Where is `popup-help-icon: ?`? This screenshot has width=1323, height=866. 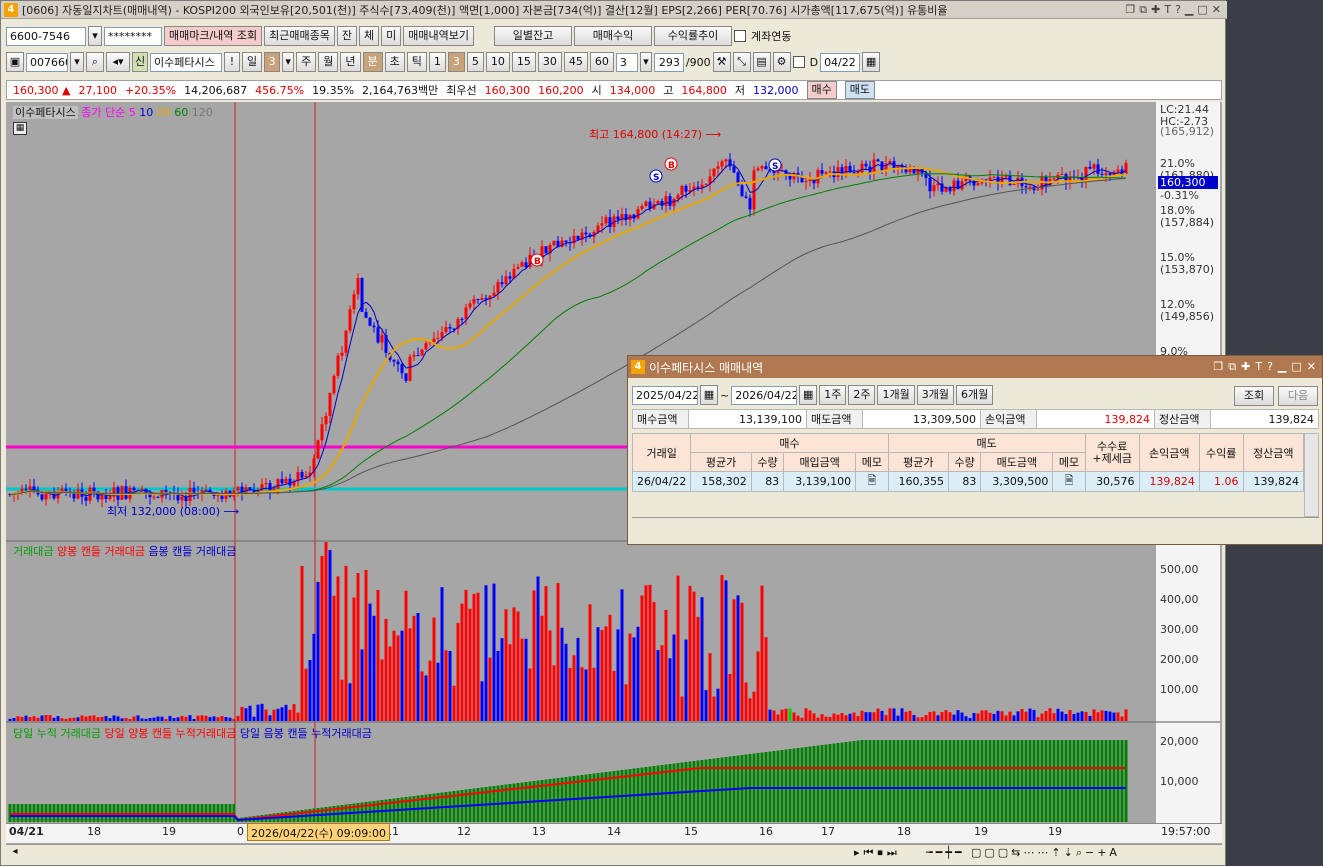
popup-help-icon: ? is located at coordinates (1270, 367).